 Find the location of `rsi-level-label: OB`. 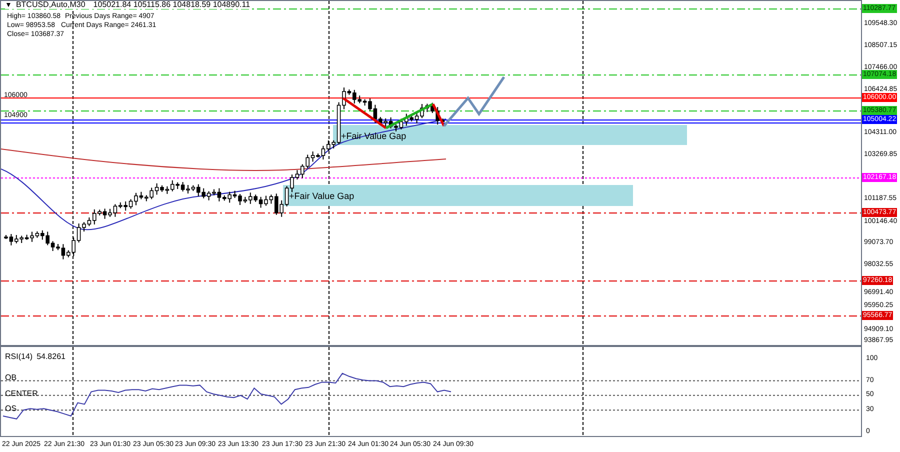

rsi-level-label: OB is located at coordinates (11, 378).